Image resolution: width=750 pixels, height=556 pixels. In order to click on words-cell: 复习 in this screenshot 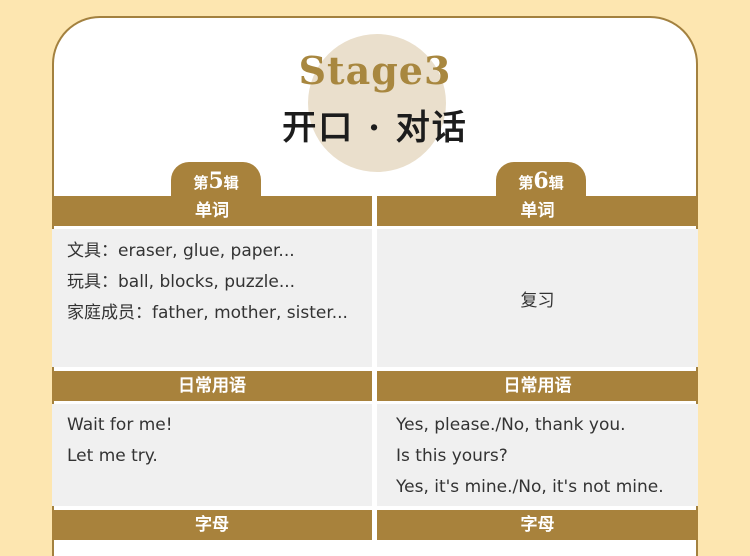, I will do `click(537, 298)`.